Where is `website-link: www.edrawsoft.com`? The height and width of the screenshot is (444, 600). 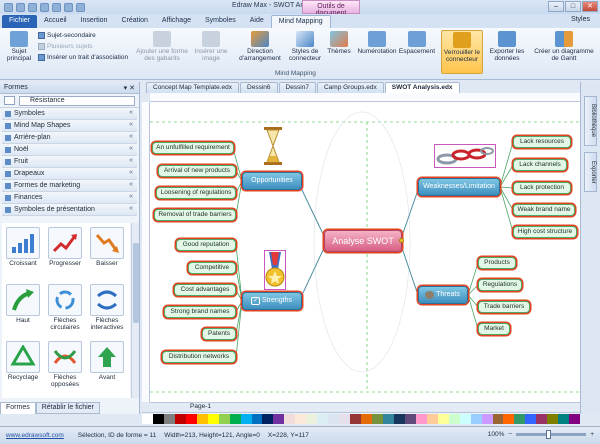 website-link: www.edrawsoft.com is located at coordinates (35, 435).